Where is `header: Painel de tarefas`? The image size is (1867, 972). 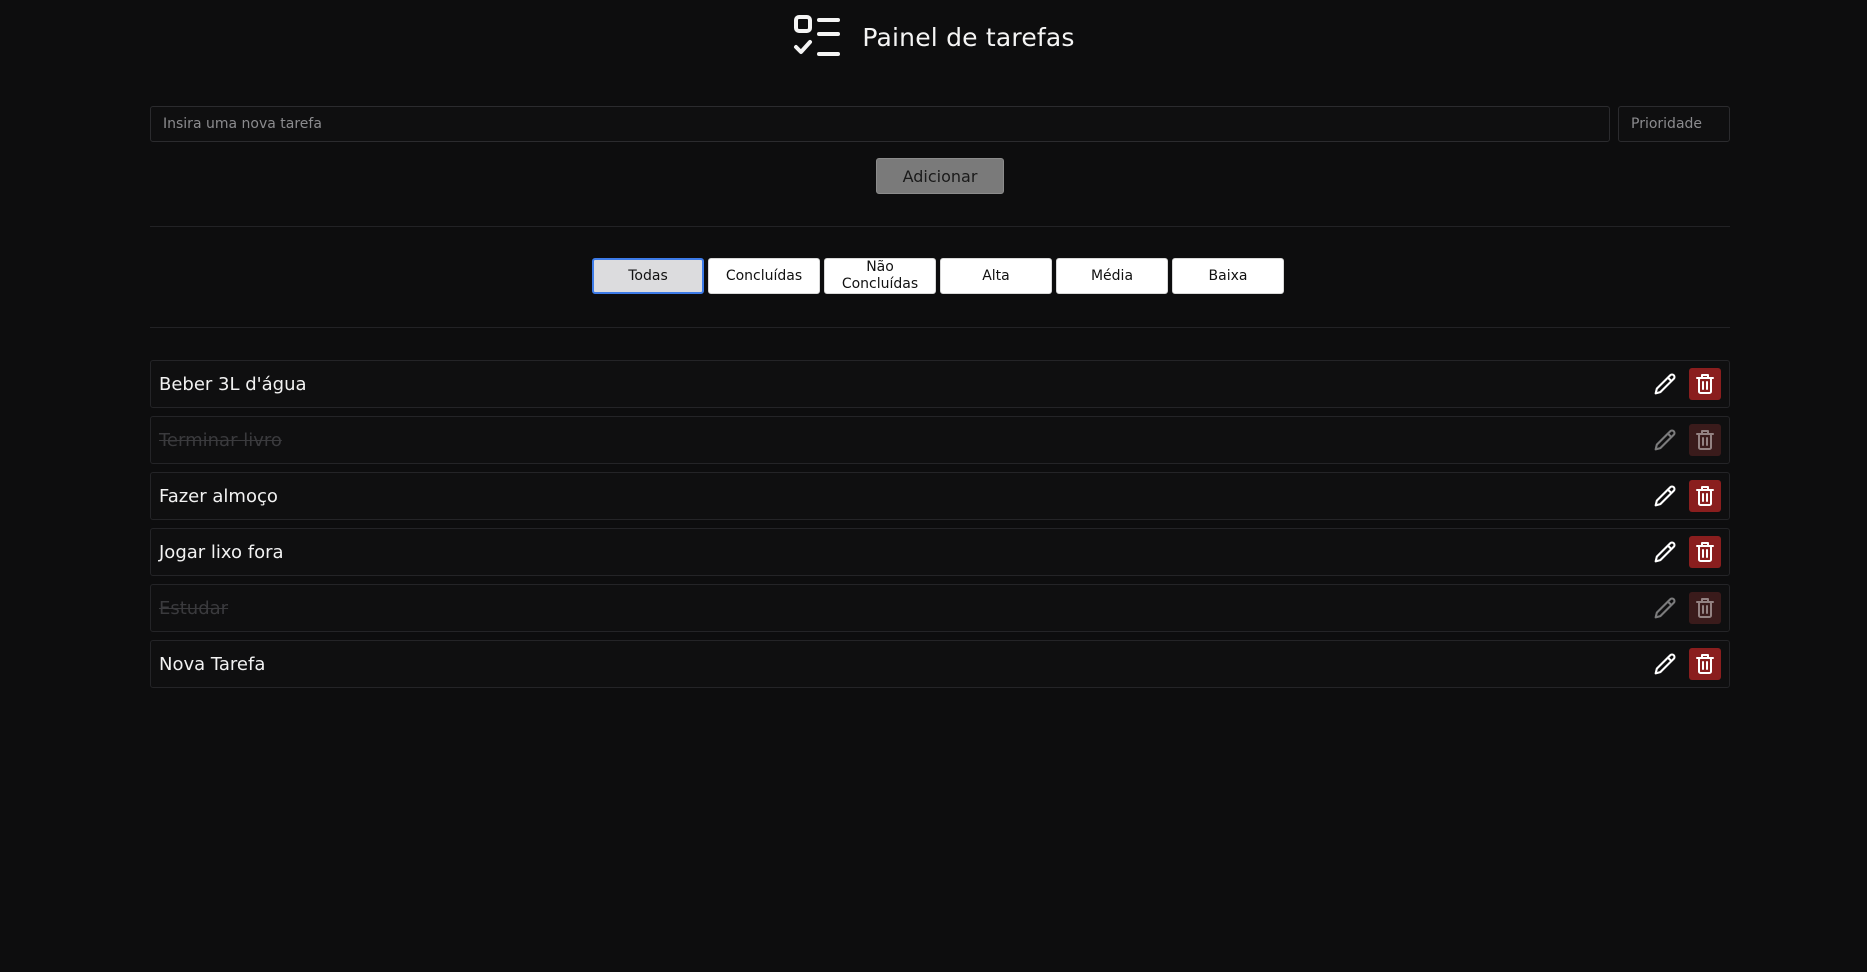
header: Painel de tarefas is located at coordinates (933, 37).